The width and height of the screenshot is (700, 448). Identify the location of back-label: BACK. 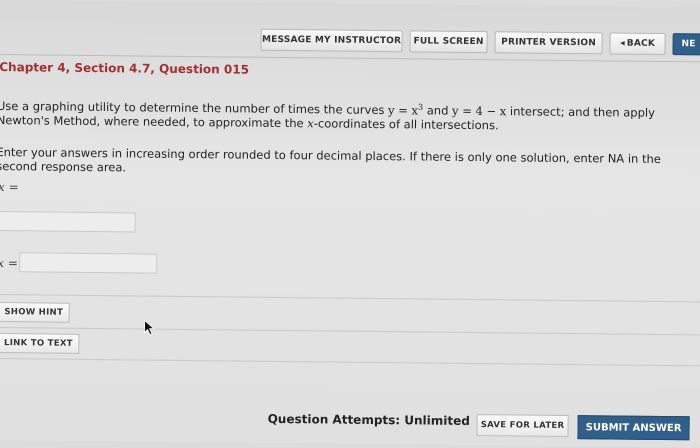
(641, 43).